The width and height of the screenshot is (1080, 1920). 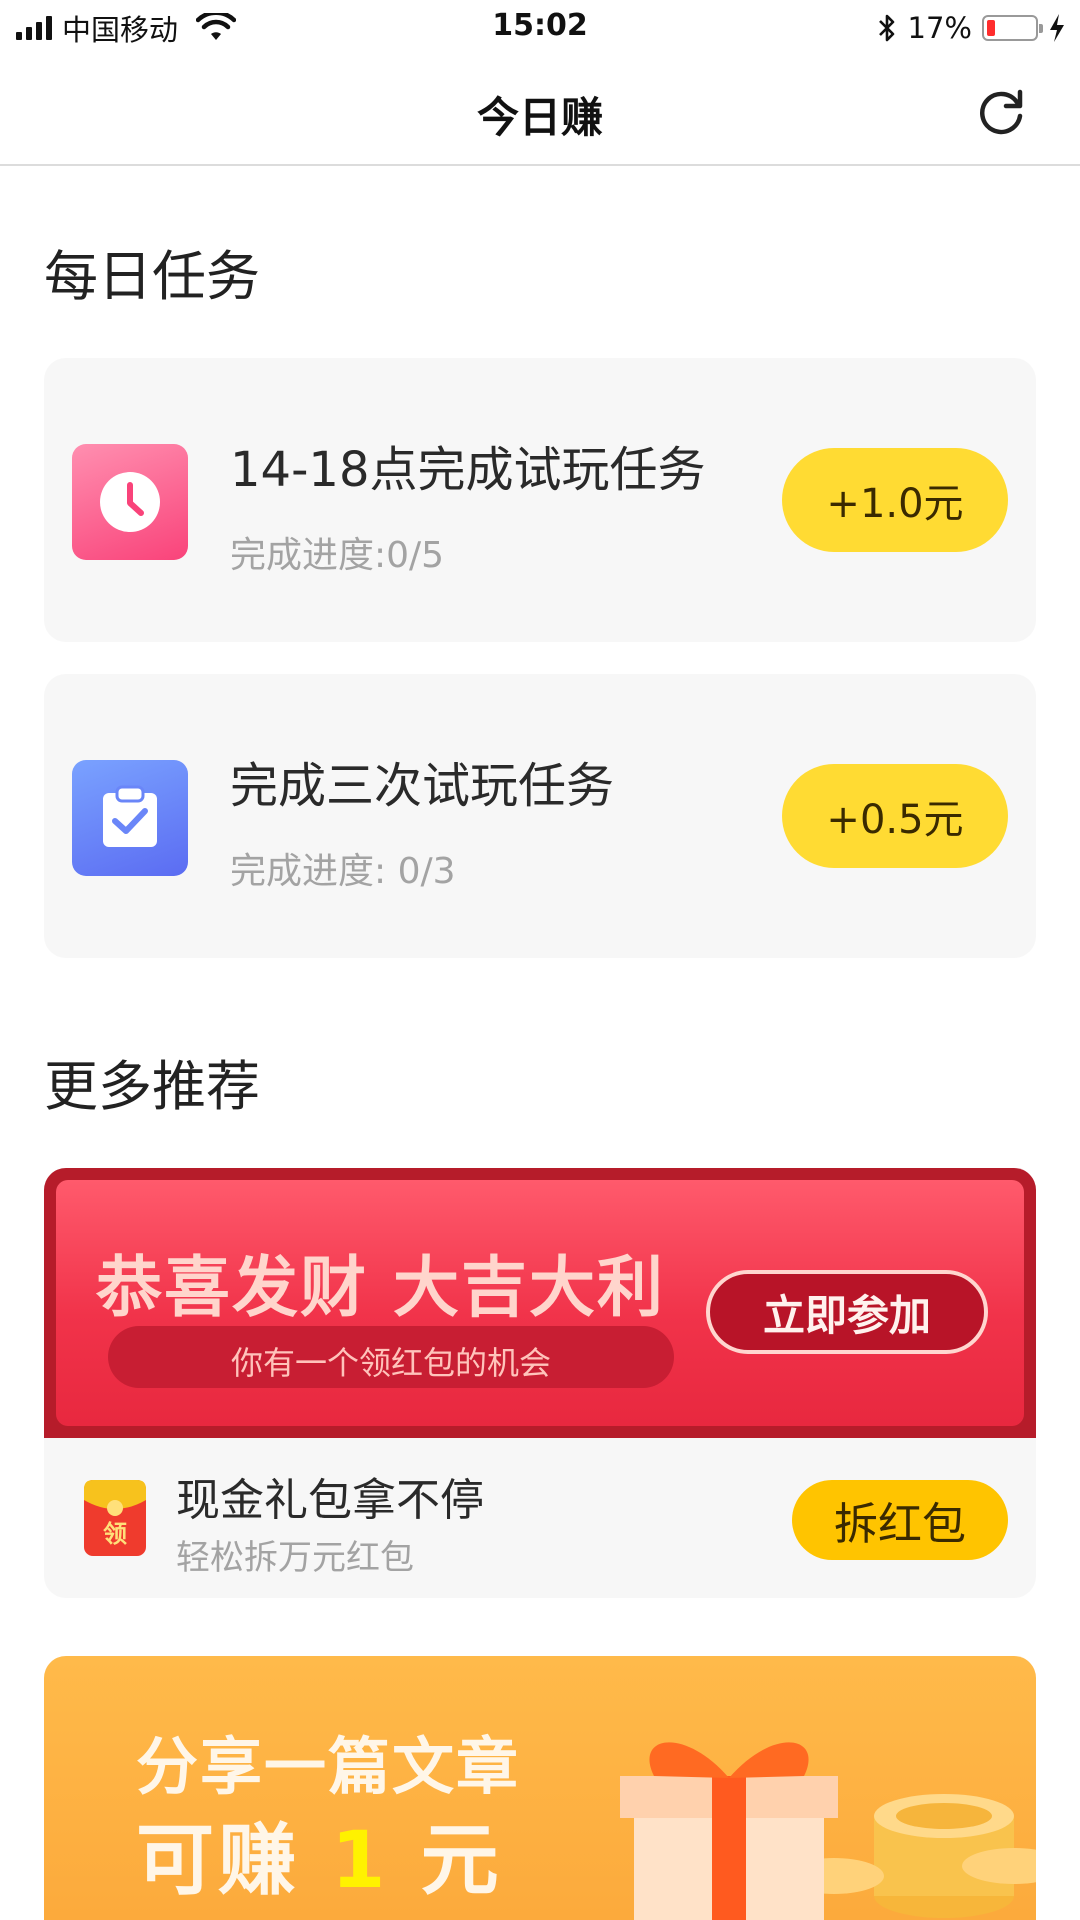 What do you see at coordinates (152, 276) in the screenshot?
I see `daily-tasks-heading: 每日任务` at bounding box center [152, 276].